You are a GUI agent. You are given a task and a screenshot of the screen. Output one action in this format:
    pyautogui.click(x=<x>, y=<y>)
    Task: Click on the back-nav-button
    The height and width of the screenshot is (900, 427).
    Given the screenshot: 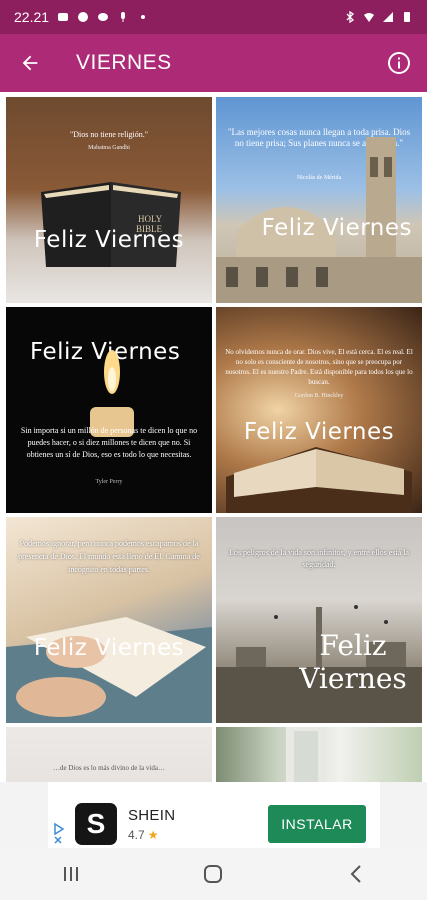 What is the action you would take?
    pyautogui.click(x=356, y=874)
    